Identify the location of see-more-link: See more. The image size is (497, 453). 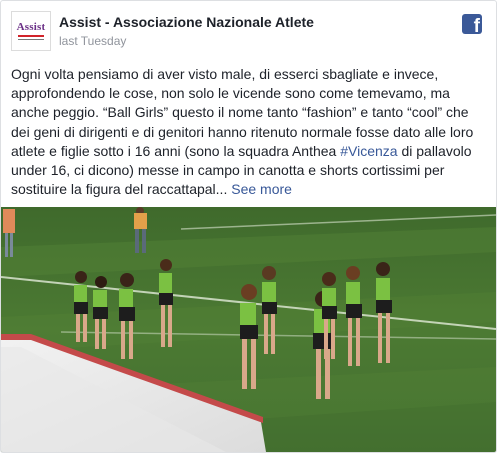
(261, 189).